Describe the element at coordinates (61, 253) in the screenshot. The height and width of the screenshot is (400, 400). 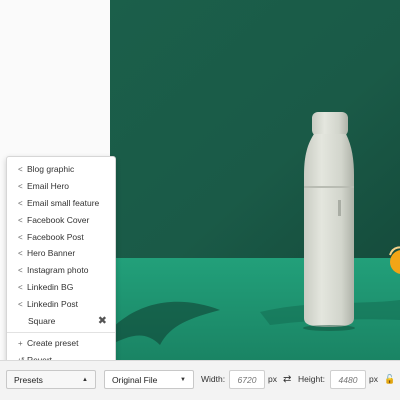
I see `preset-hero-banner: < Hero Banner` at that location.